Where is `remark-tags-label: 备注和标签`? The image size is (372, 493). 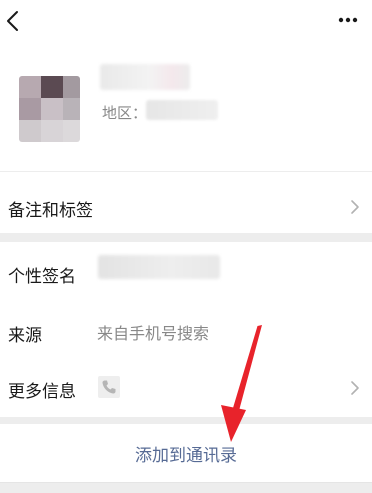
remark-tags-label: 备注和标签 is located at coordinates (50, 211).